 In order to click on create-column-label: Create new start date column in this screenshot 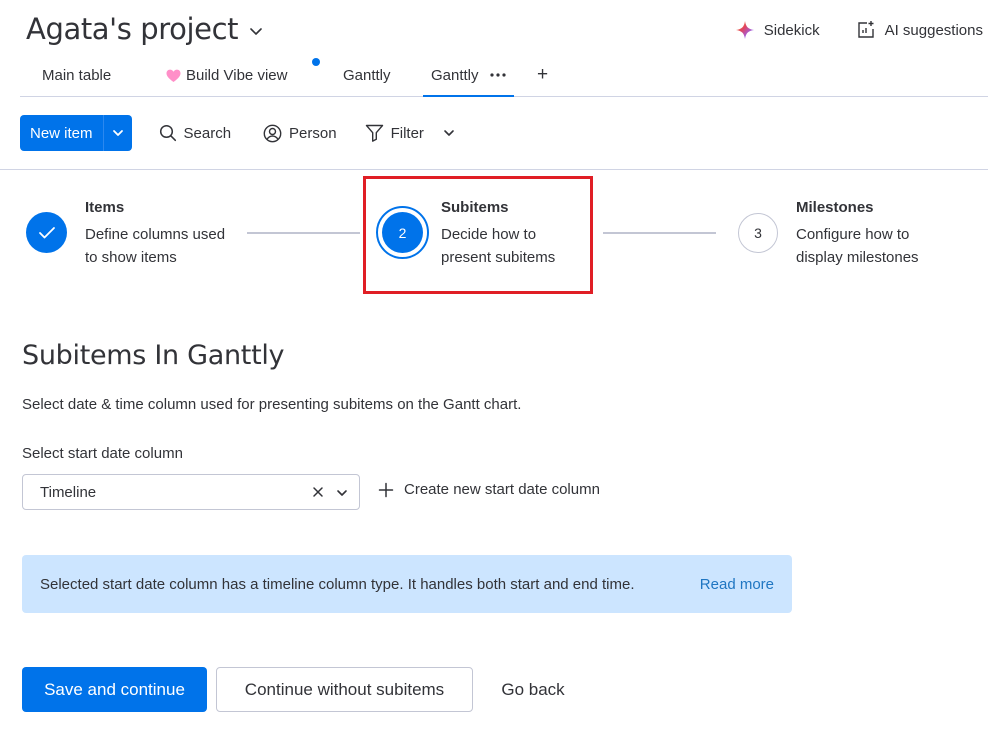, I will do `click(502, 489)`.